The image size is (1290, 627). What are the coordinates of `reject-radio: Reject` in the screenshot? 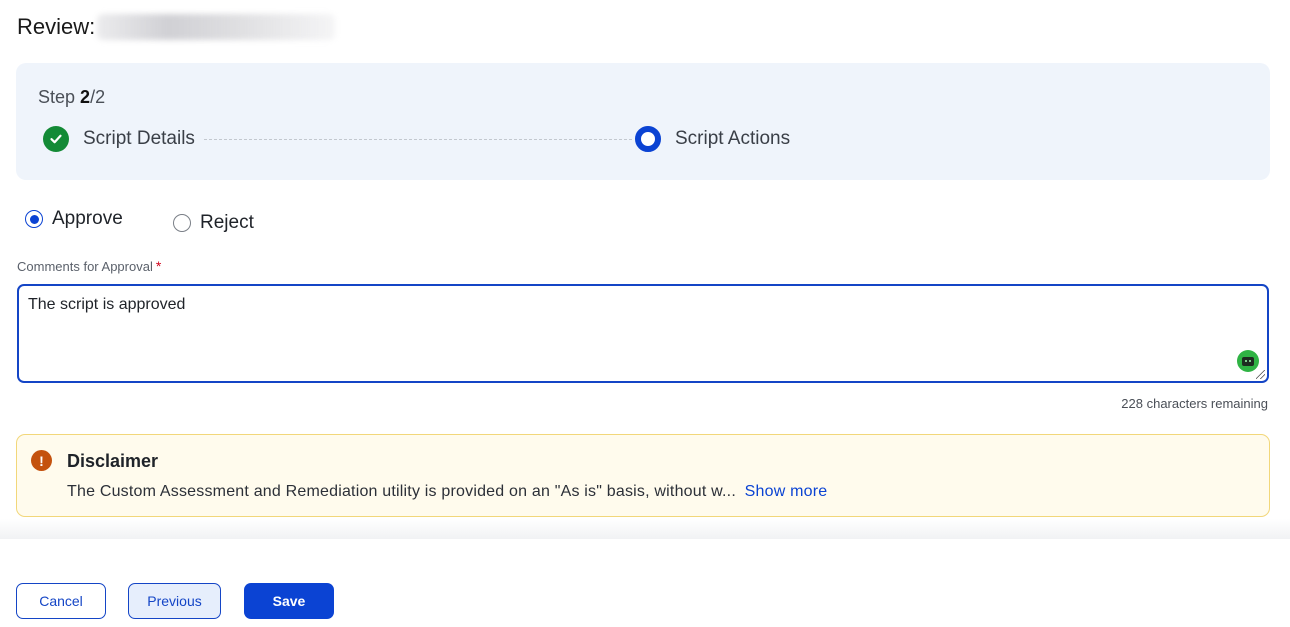 It's located at (213, 223).